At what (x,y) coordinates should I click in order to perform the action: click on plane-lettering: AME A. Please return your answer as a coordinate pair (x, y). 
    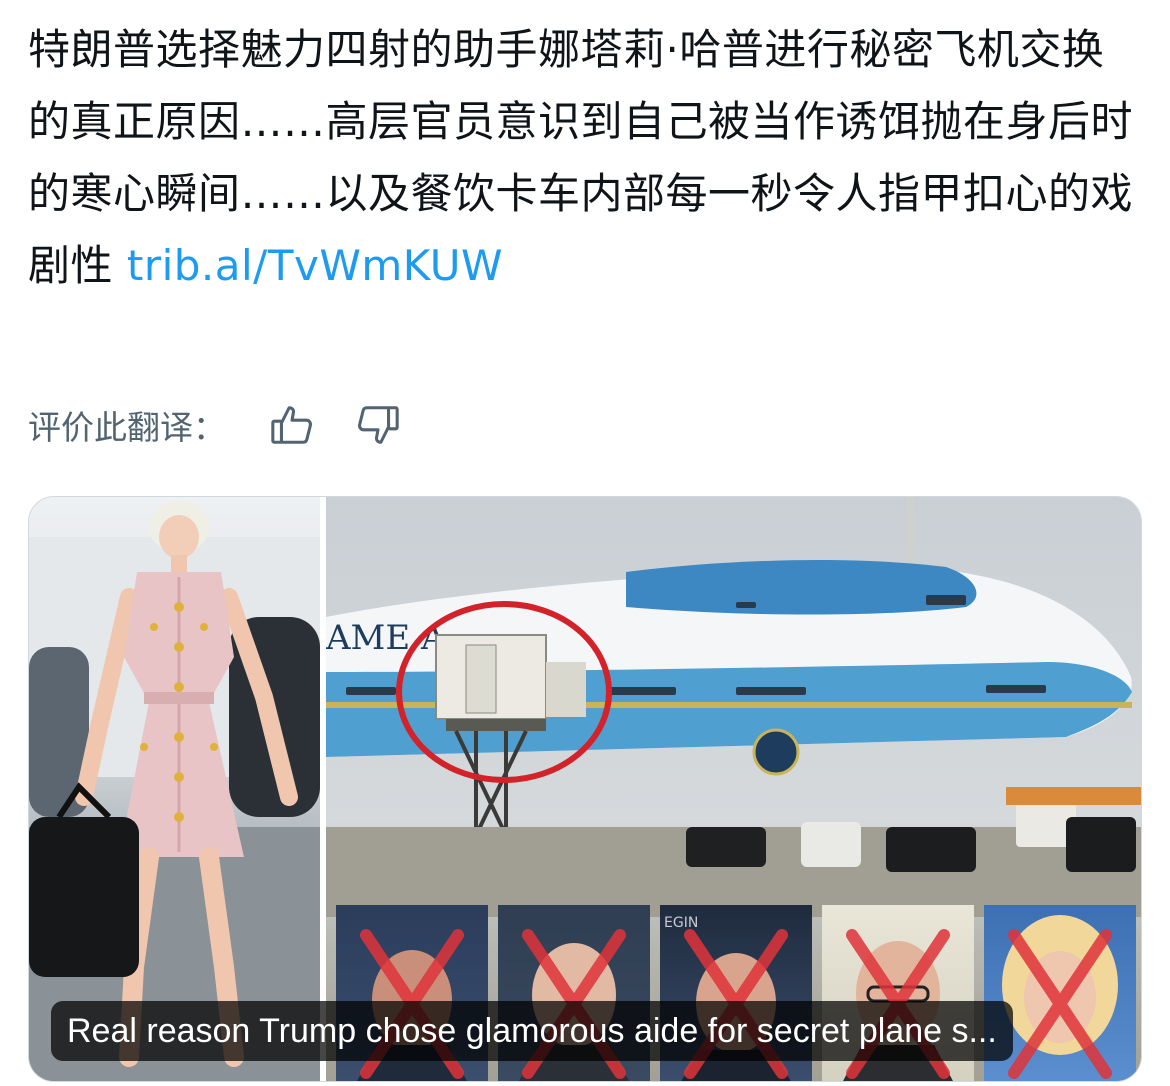
    Looking at the image, I should click on (386, 638).